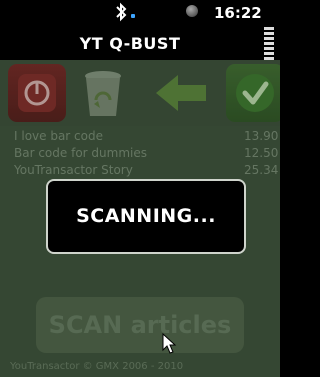  I want to click on app-title: YT Q-BUST, so click(130, 43).